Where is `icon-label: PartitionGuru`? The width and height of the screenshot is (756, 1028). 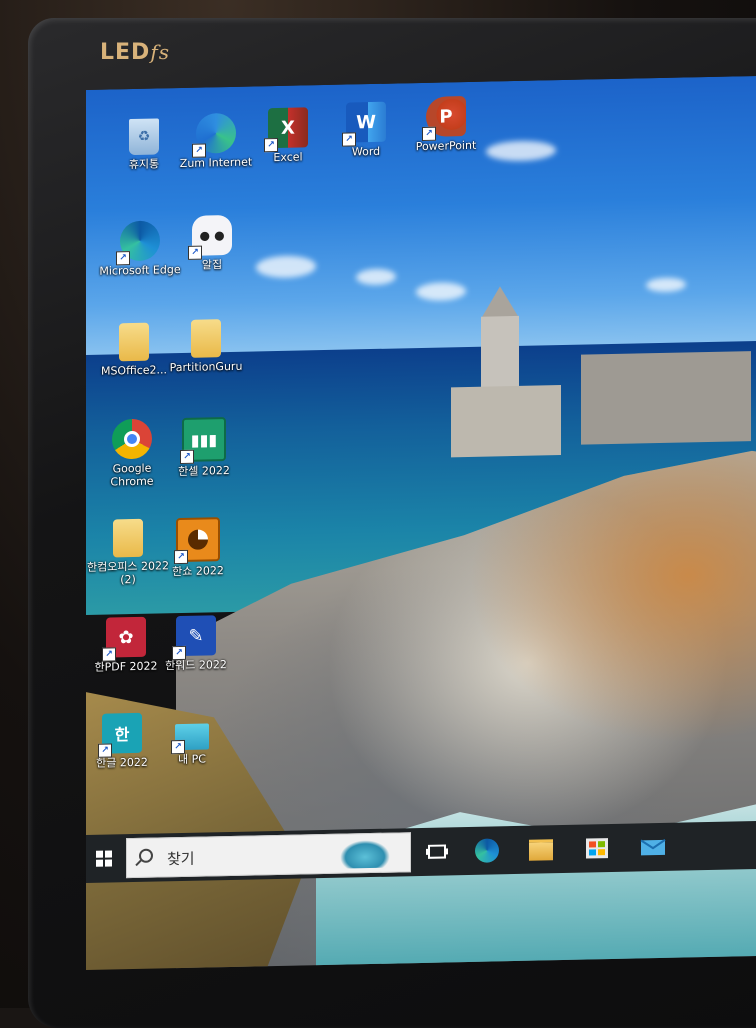
icon-label: PartitionGuru is located at coordinates (206, 367).